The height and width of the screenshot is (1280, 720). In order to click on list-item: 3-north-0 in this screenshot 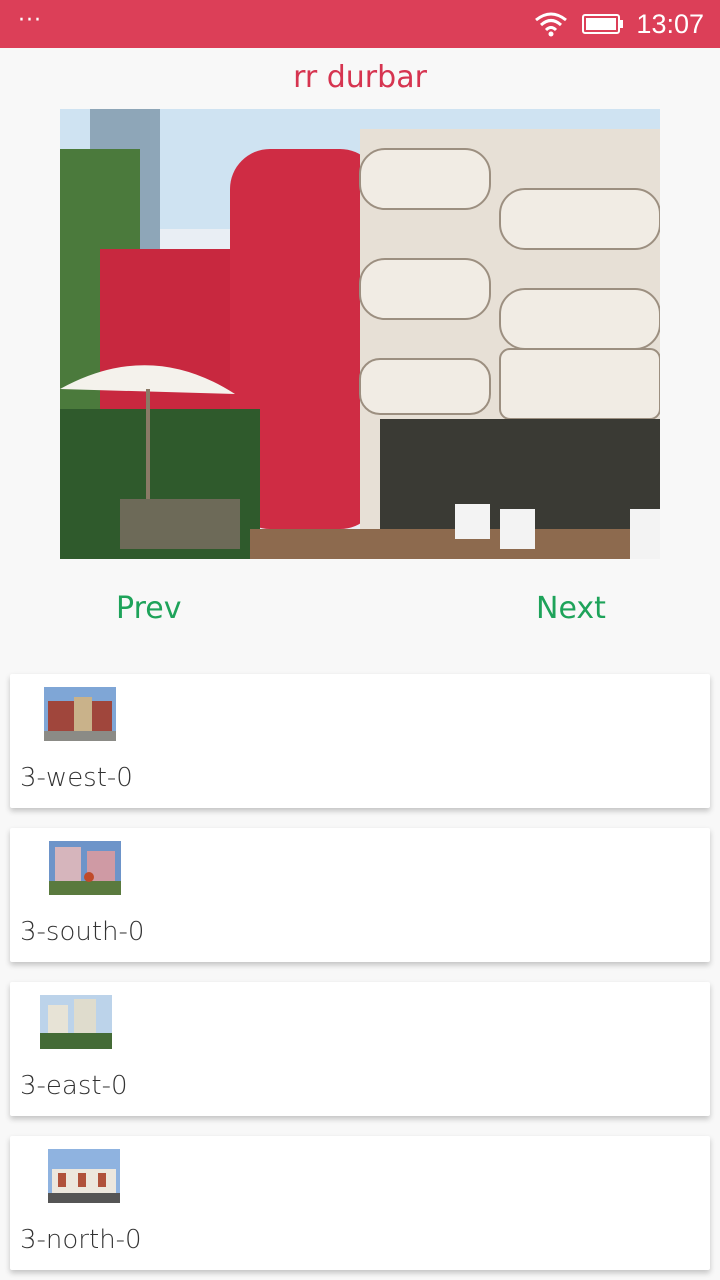, I will do `click(360, 1203)`.